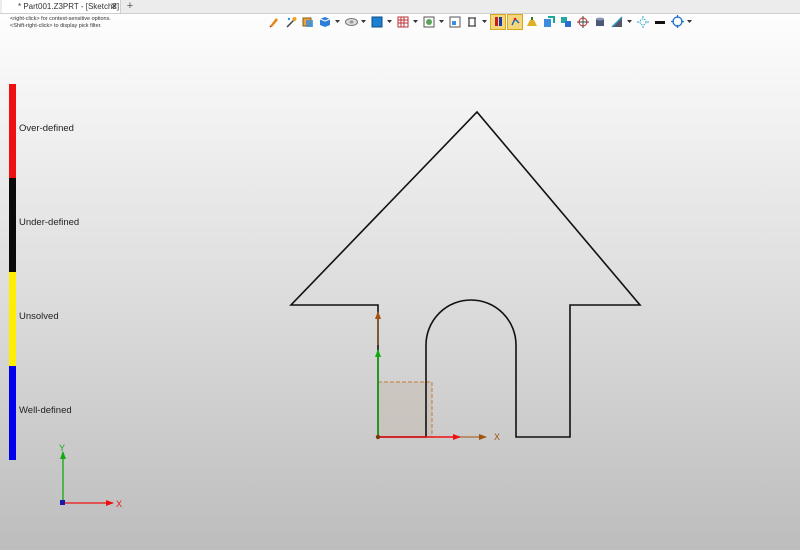  What do you see at coordinates (62, 448) in the screenshot?
I see `triad-y-label: Y` at bounding box center [62, 448].